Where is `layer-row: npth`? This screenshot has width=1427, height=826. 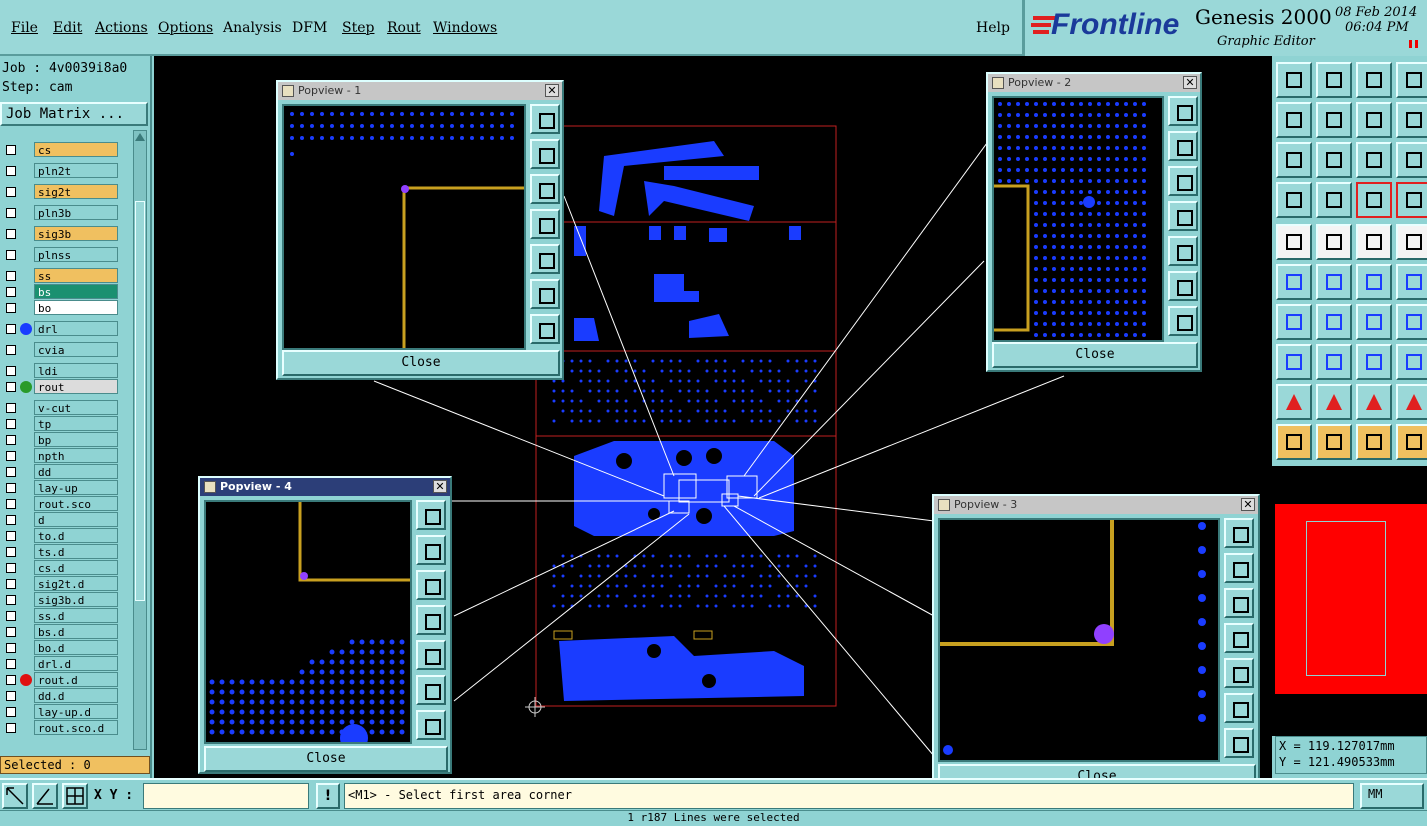 layer-row: npth is located at coordinates (61, 456).